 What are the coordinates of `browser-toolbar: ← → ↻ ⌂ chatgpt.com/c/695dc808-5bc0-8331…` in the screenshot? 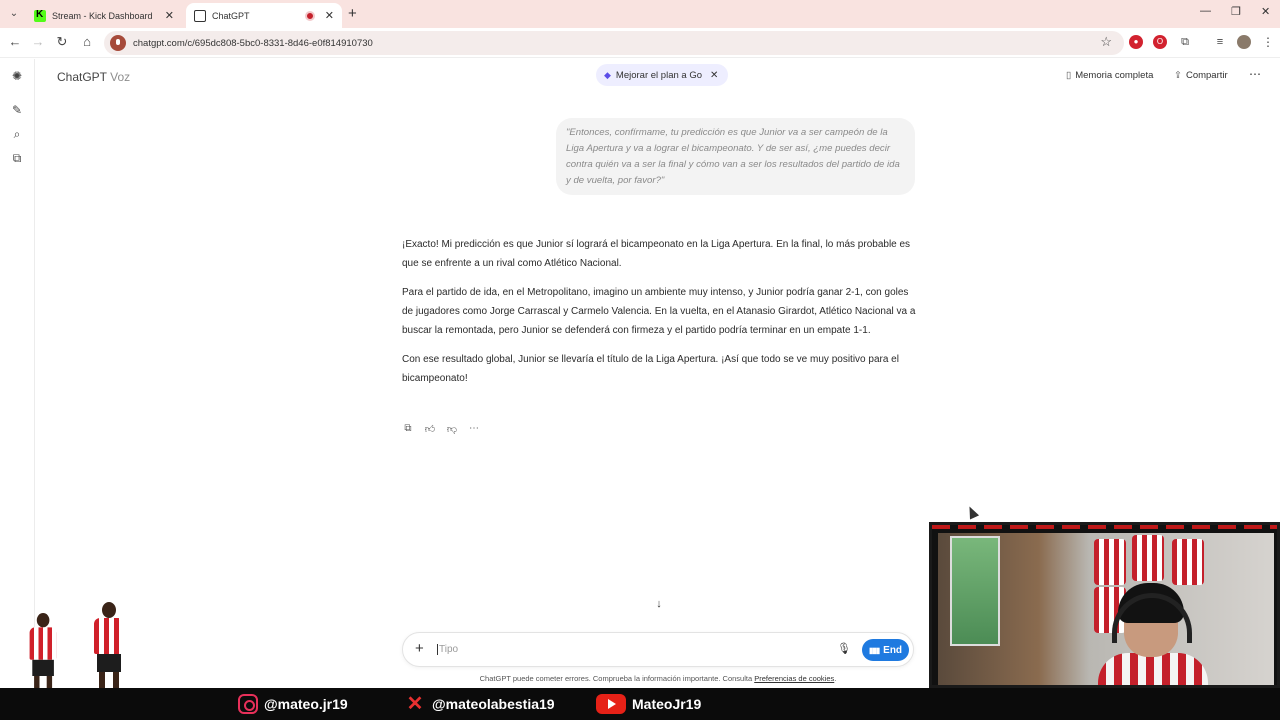 It's located at (640, 43).